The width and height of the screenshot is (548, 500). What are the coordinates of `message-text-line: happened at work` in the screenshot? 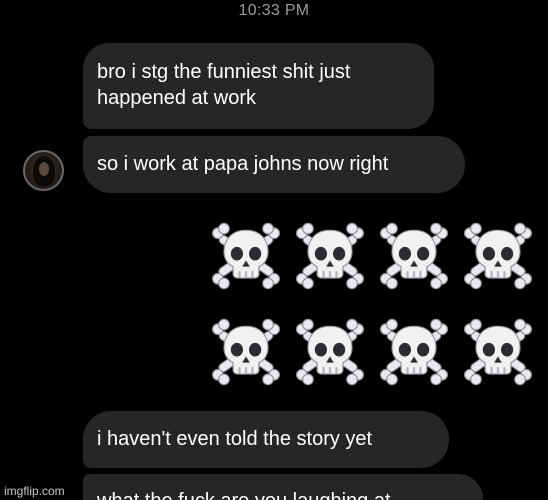 It's located at (177, 98).